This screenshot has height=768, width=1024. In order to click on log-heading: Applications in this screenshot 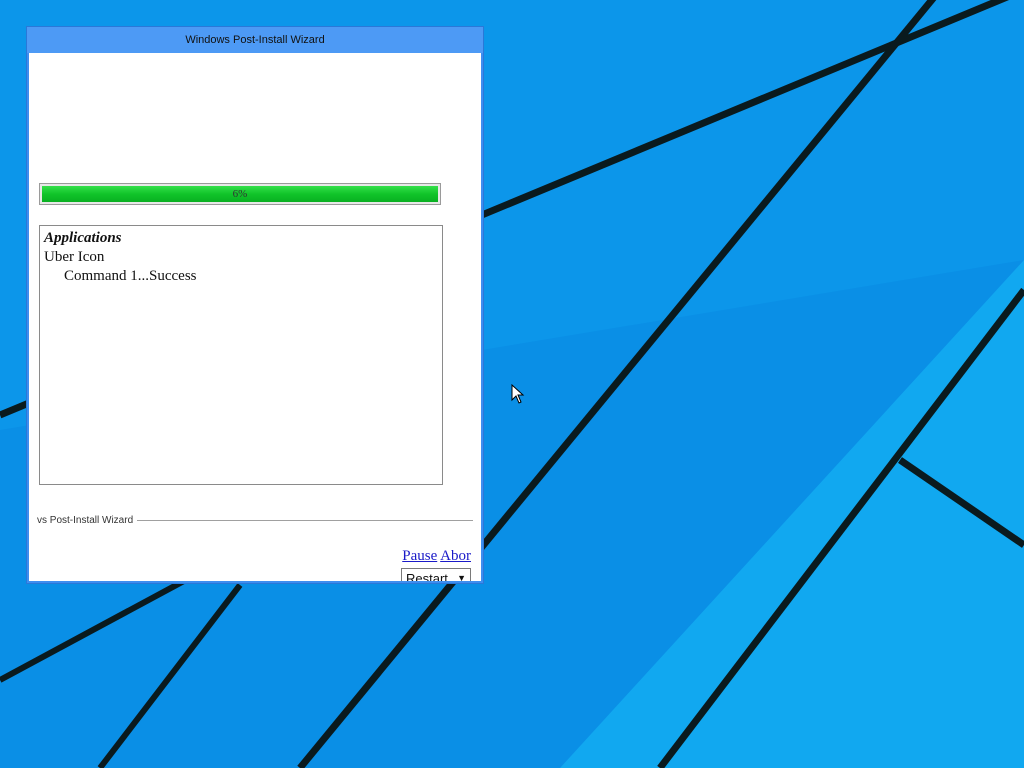, I will do `click(83, 238)`.